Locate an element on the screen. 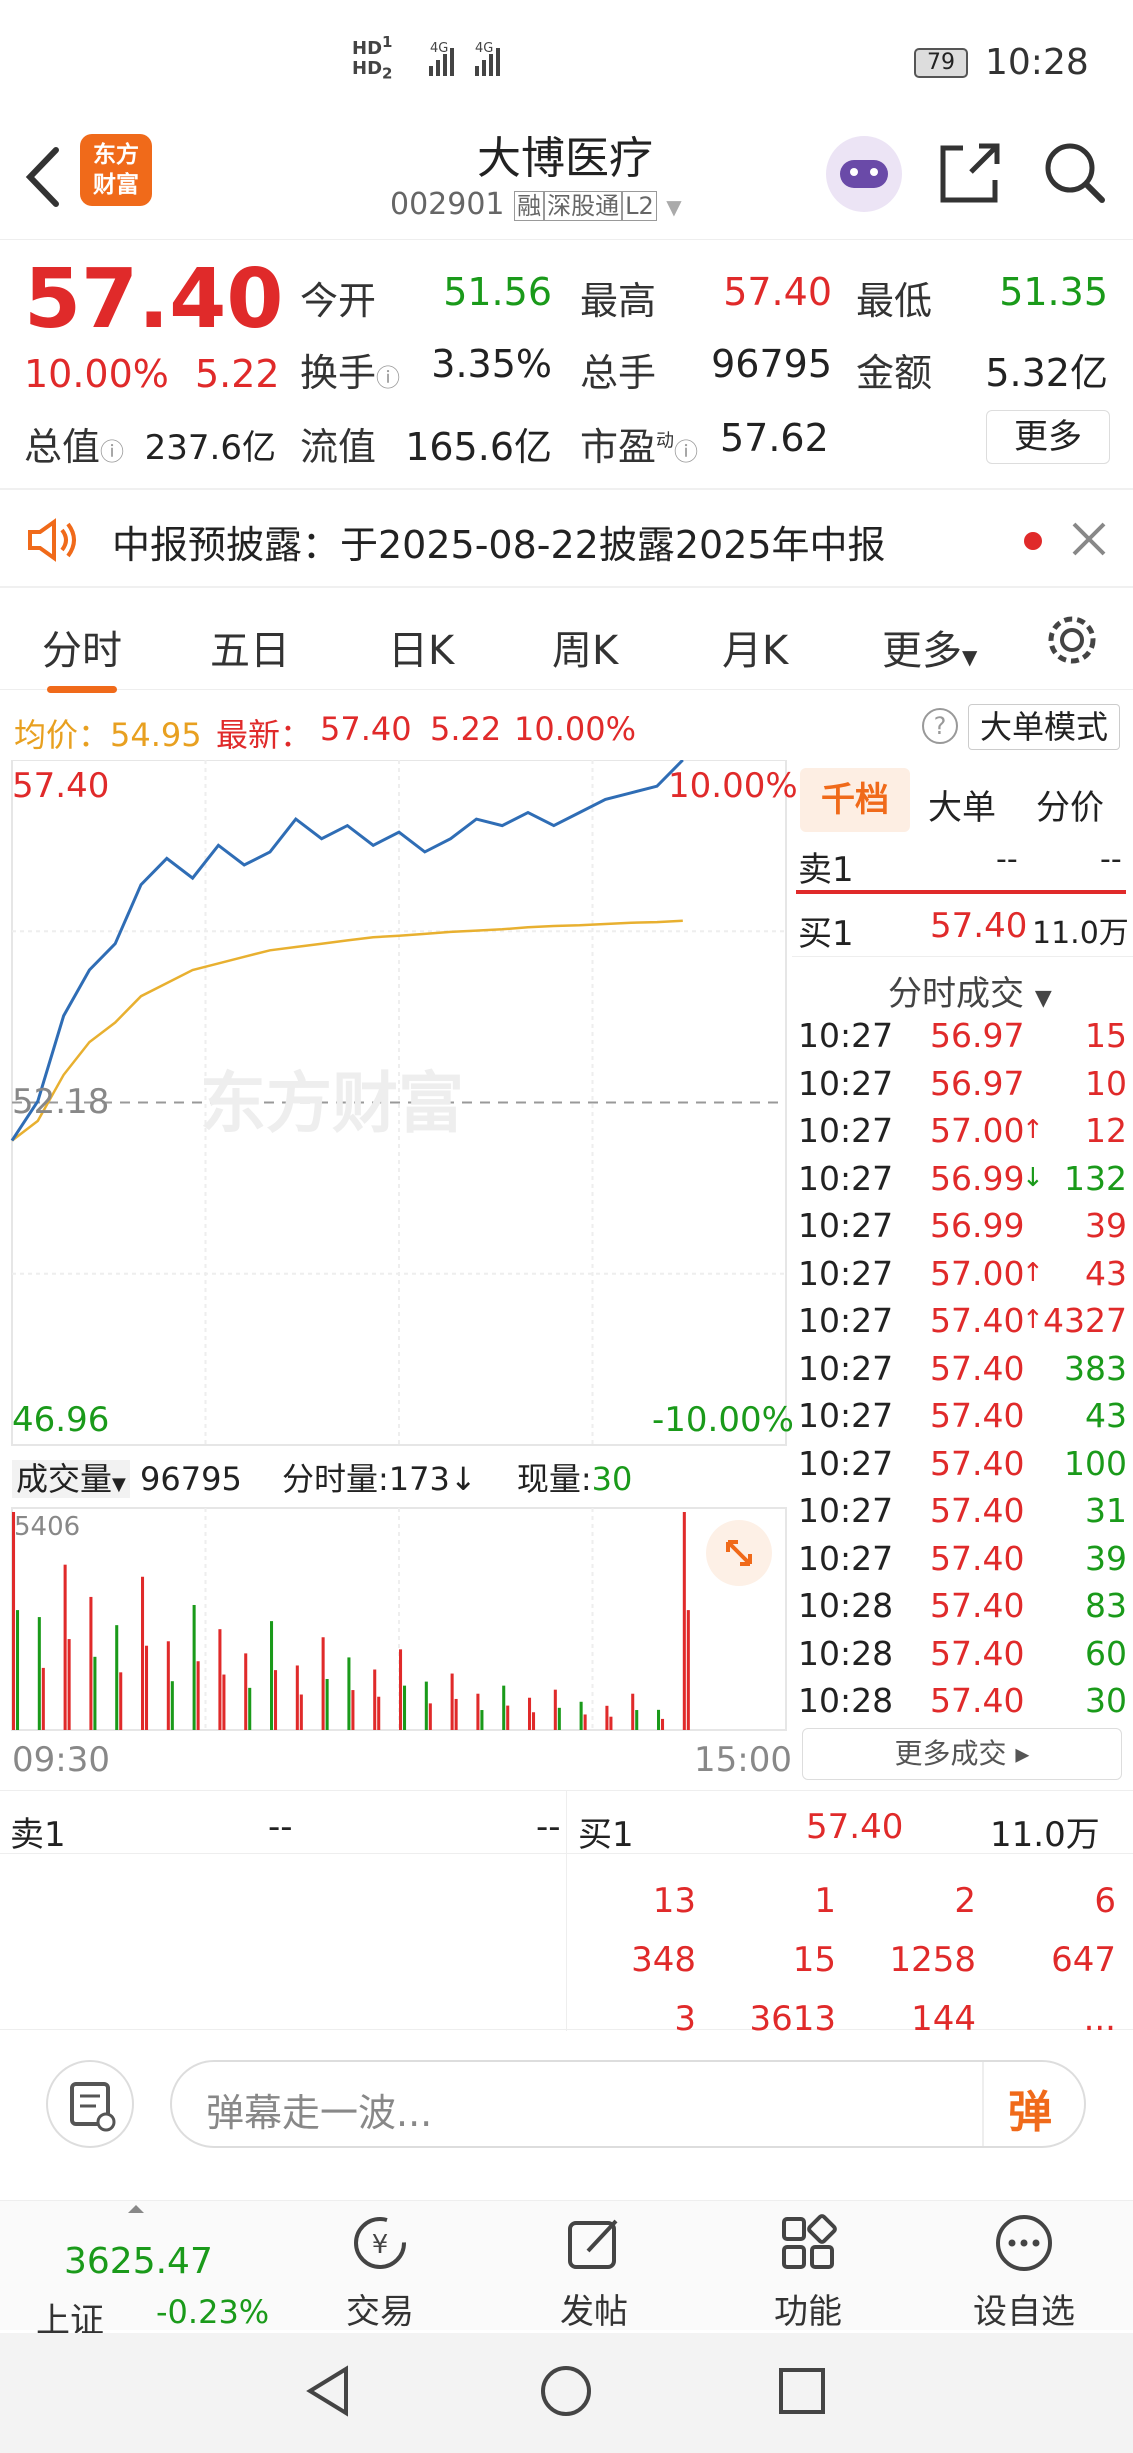 The height and width of the screenshot is (2453, 1133). search-icon is located at coordinates (1075, 173).